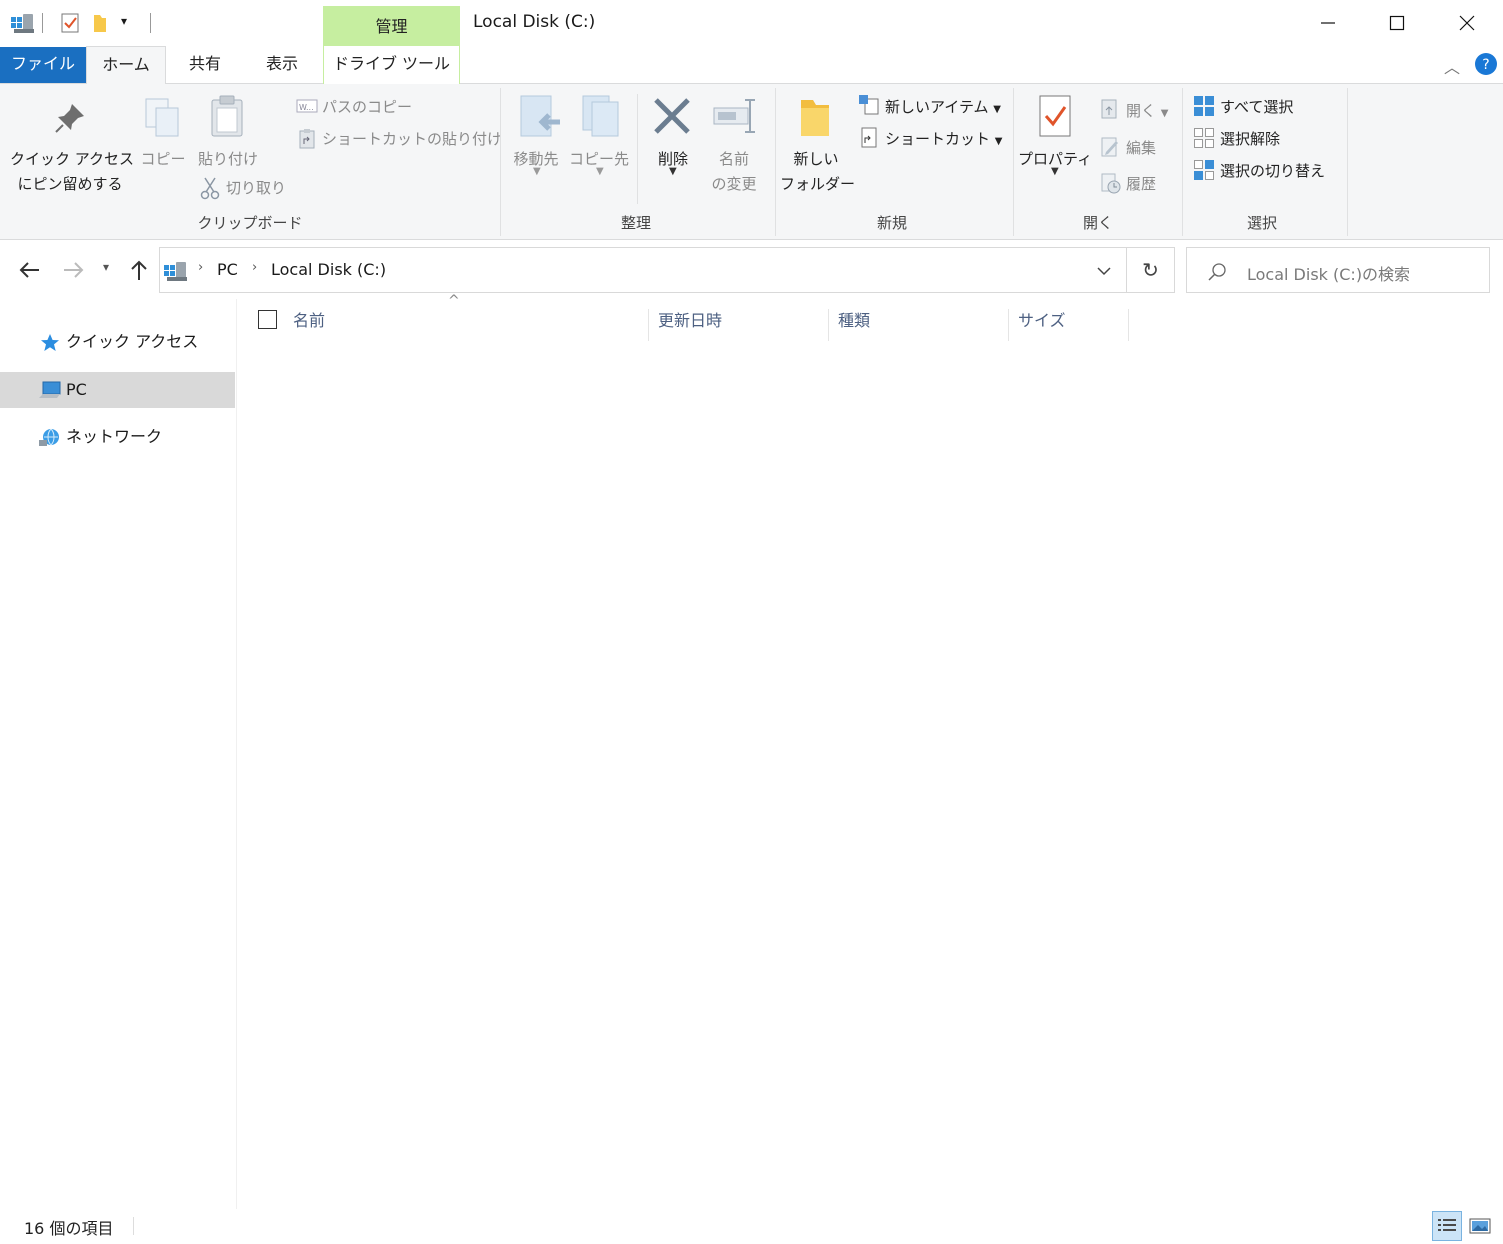 The image size is (1503, 1244). Describe the element at coordinates (162, 117) in the screenshot. I see `copy-icon` at that location.